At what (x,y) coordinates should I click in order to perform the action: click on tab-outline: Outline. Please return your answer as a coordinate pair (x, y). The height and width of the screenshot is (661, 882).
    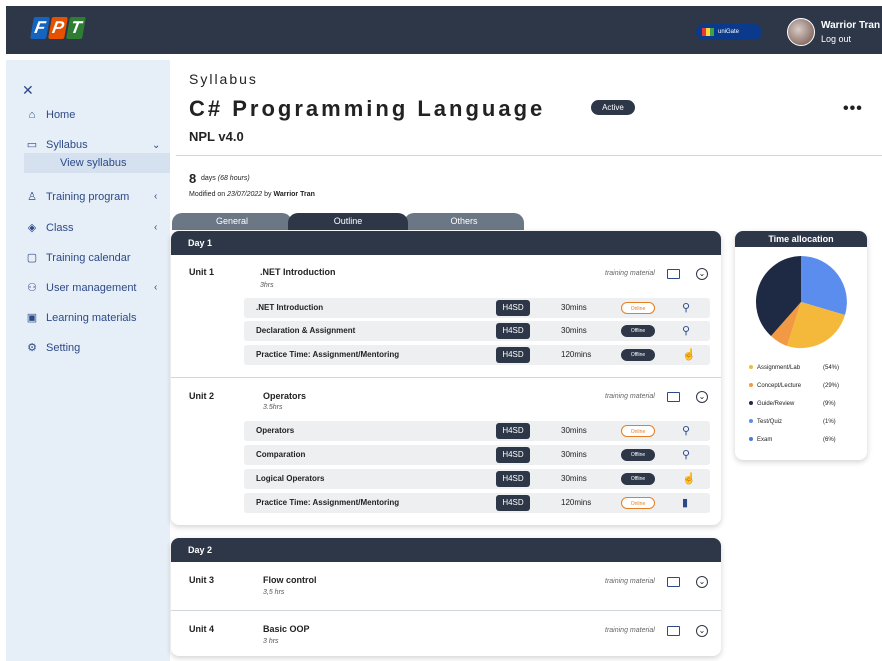
    Looking at the image, I should click on (348, 221).